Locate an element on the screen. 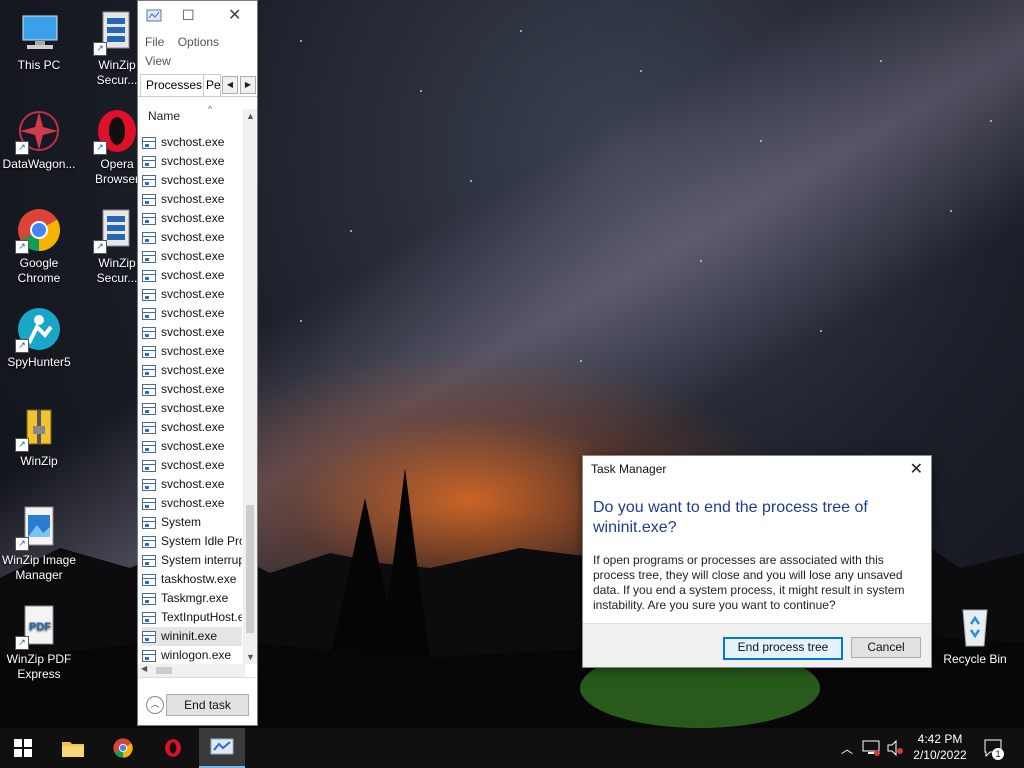  taskbar-opera is located at coordinates (173, 748).